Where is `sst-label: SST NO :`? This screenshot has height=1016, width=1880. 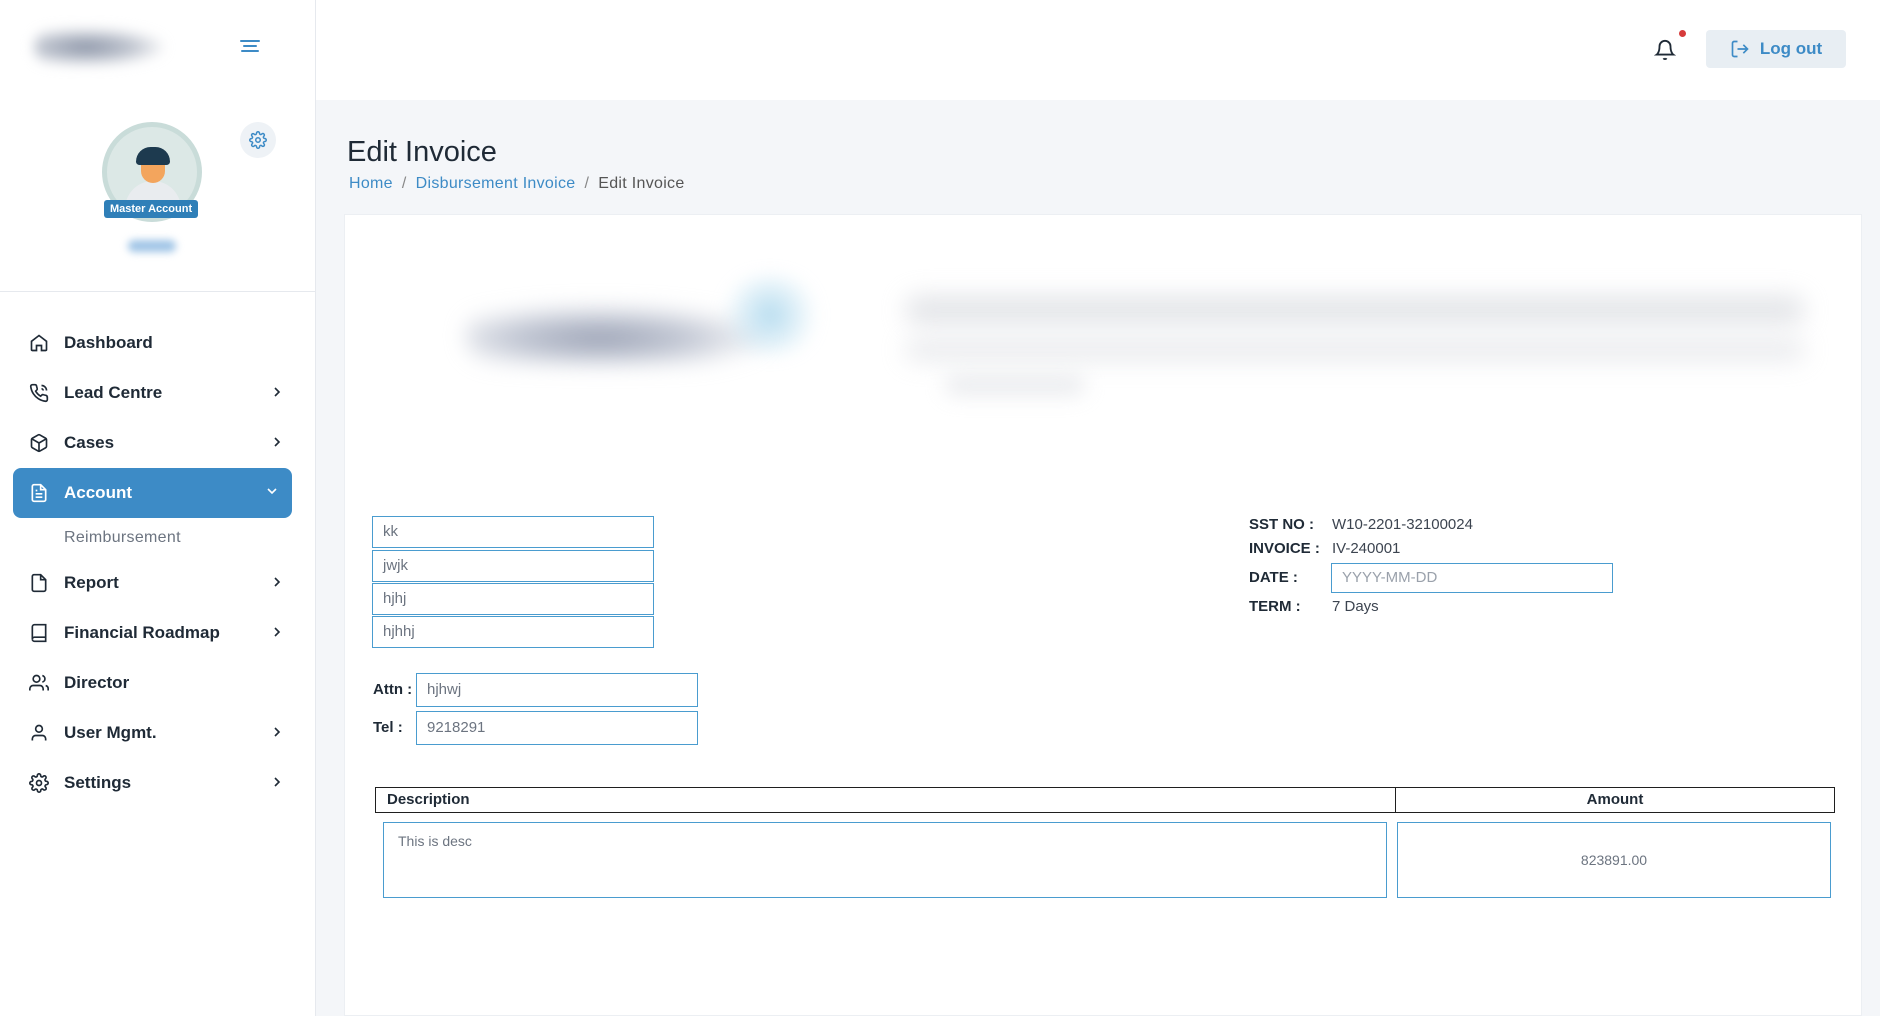 sst-label: SST NO : is located at coordinates (1282, 524).